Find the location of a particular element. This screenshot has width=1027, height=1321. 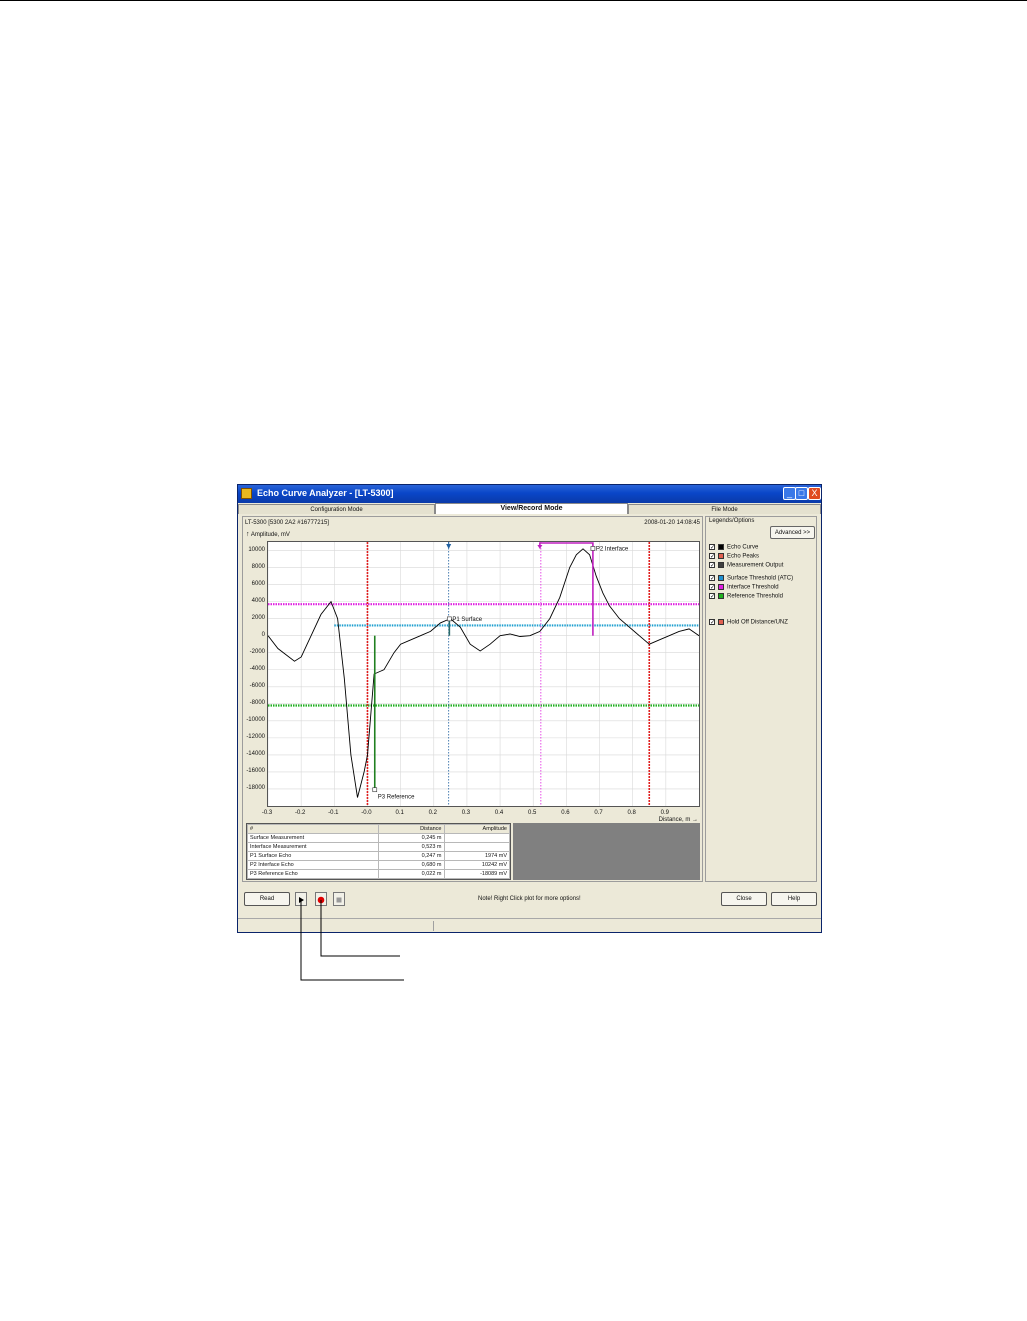

echo-curve-plot: P1 Surface P2 Interface P3 Reference is located at coordinates (483, 674).